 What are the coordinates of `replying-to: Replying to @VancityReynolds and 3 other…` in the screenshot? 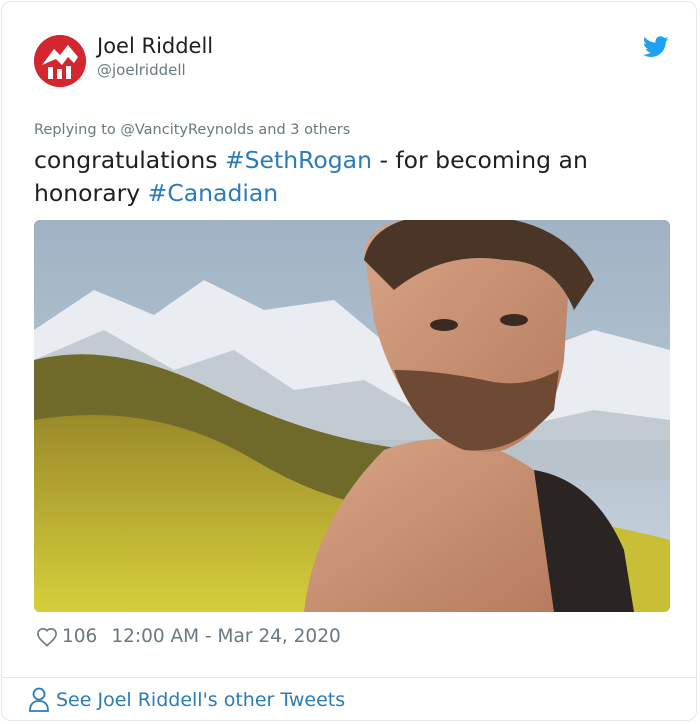 It's located at (192, 130).